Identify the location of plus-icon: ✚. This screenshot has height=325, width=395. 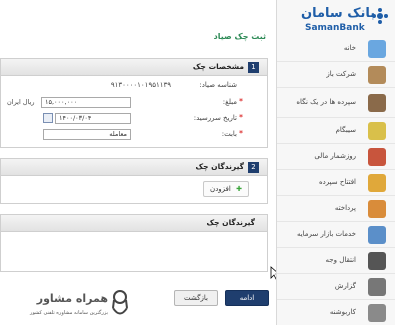
(239, 189).